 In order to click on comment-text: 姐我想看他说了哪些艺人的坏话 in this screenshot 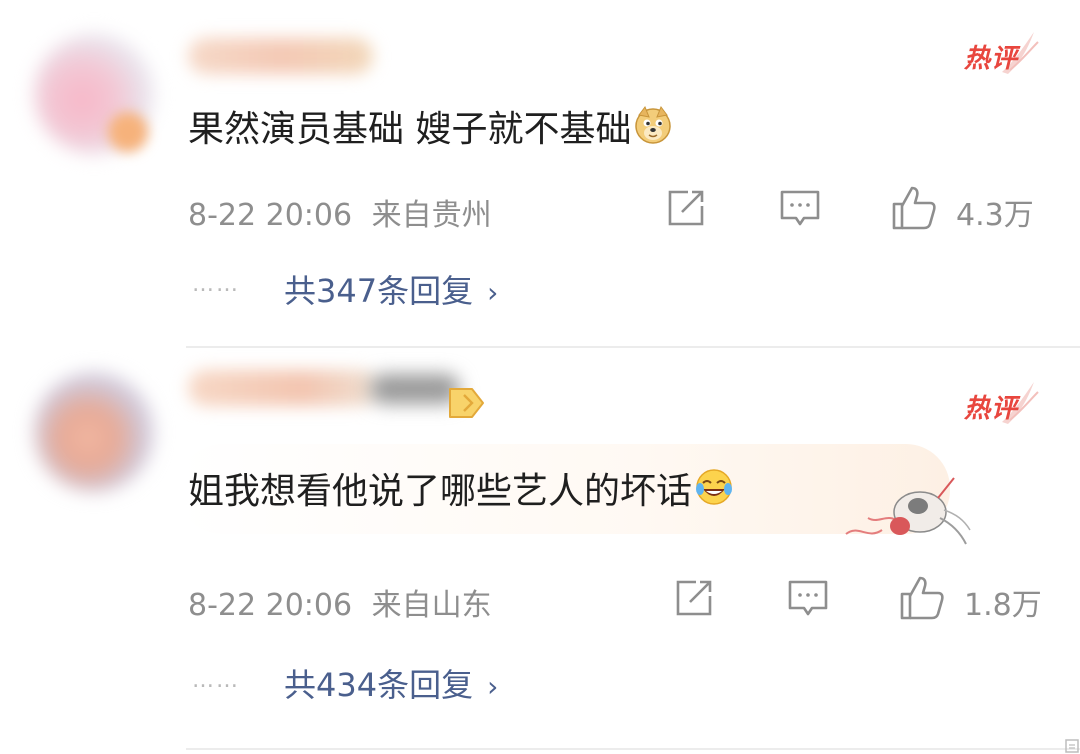, I will do `click(461, 488)`.